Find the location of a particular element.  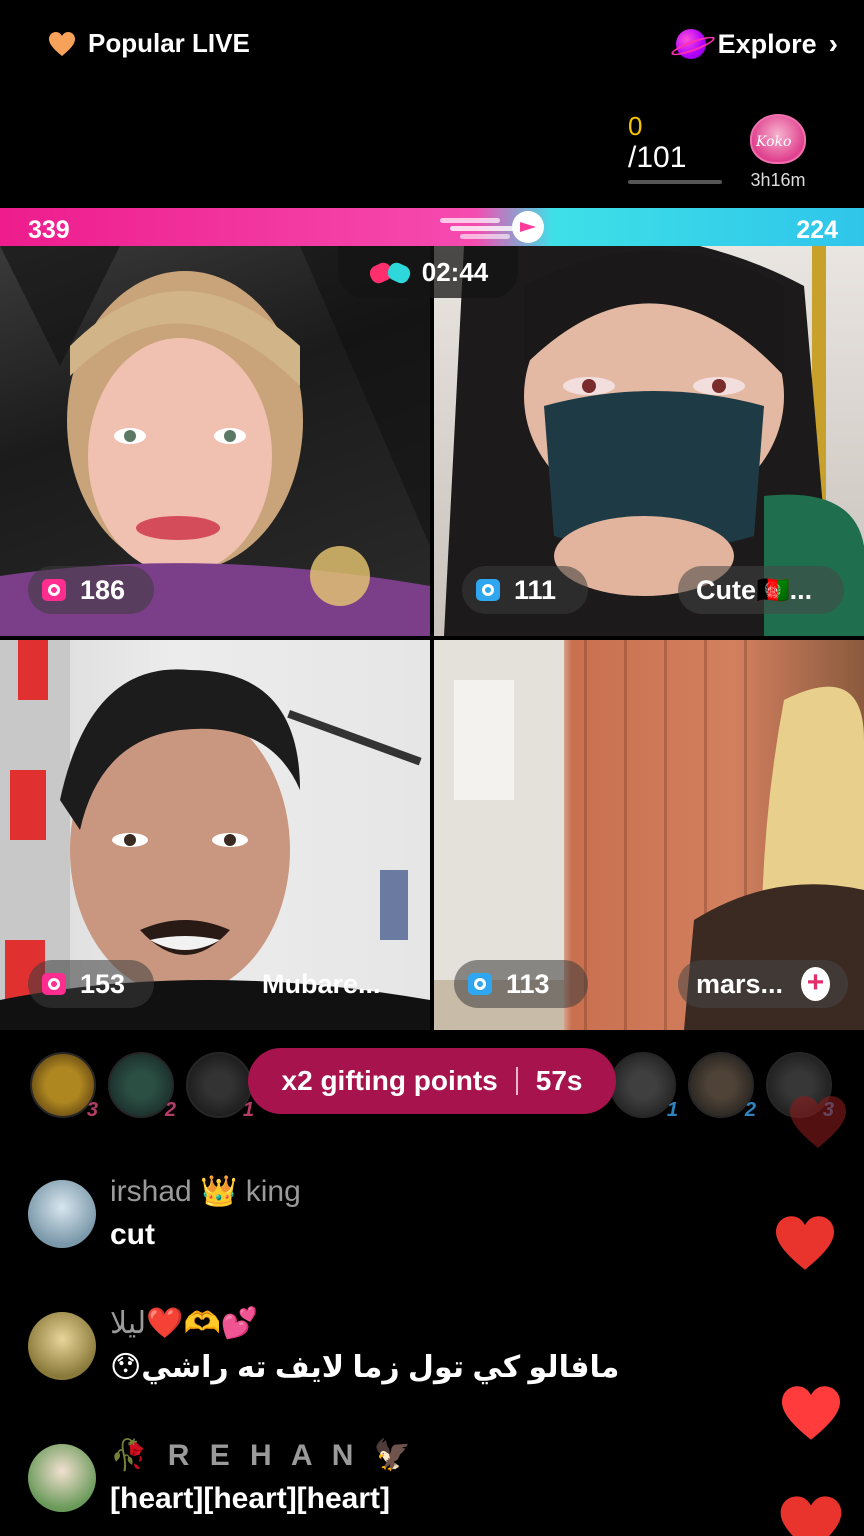

viewer-count-2: 111 is located at coordinates (525, 590).